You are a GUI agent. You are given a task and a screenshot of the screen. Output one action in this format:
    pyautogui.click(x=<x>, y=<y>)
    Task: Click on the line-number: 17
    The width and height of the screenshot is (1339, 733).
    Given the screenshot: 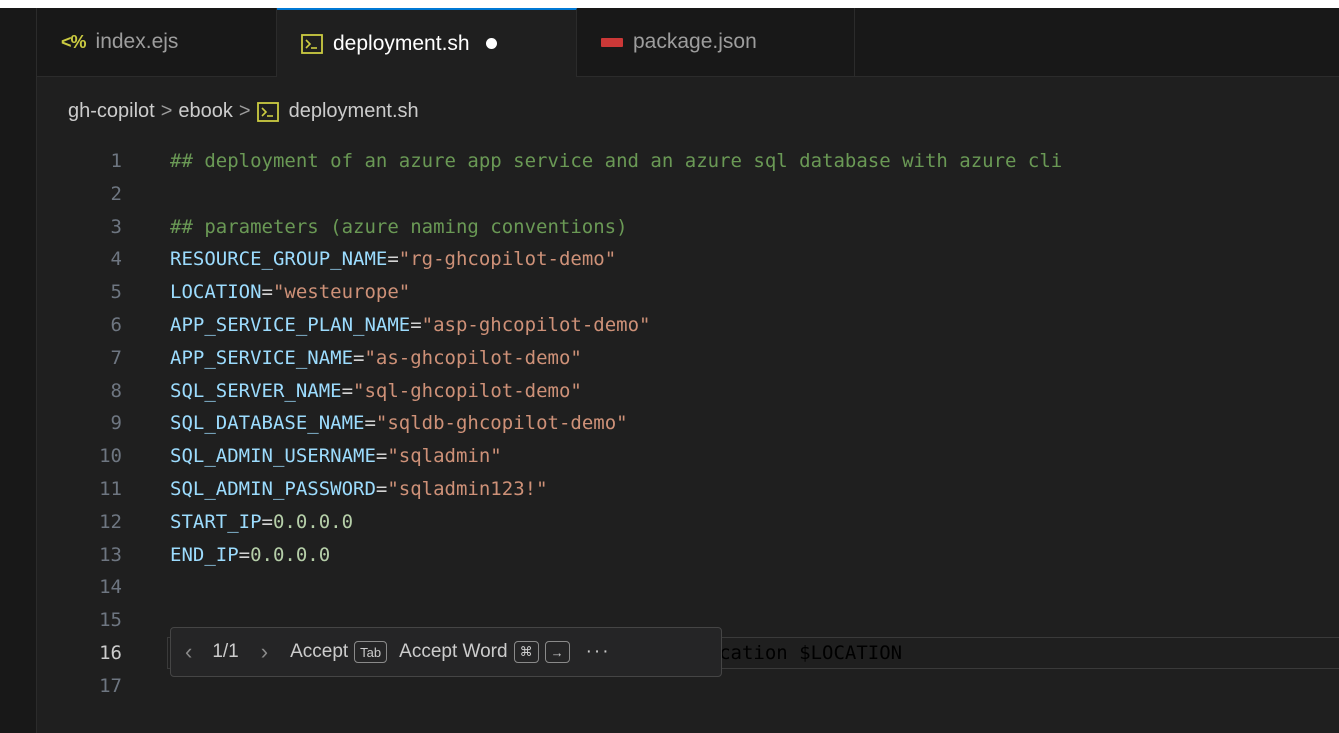 What is the action you would take?
    pyautogui.click(x=110, y=685)
    